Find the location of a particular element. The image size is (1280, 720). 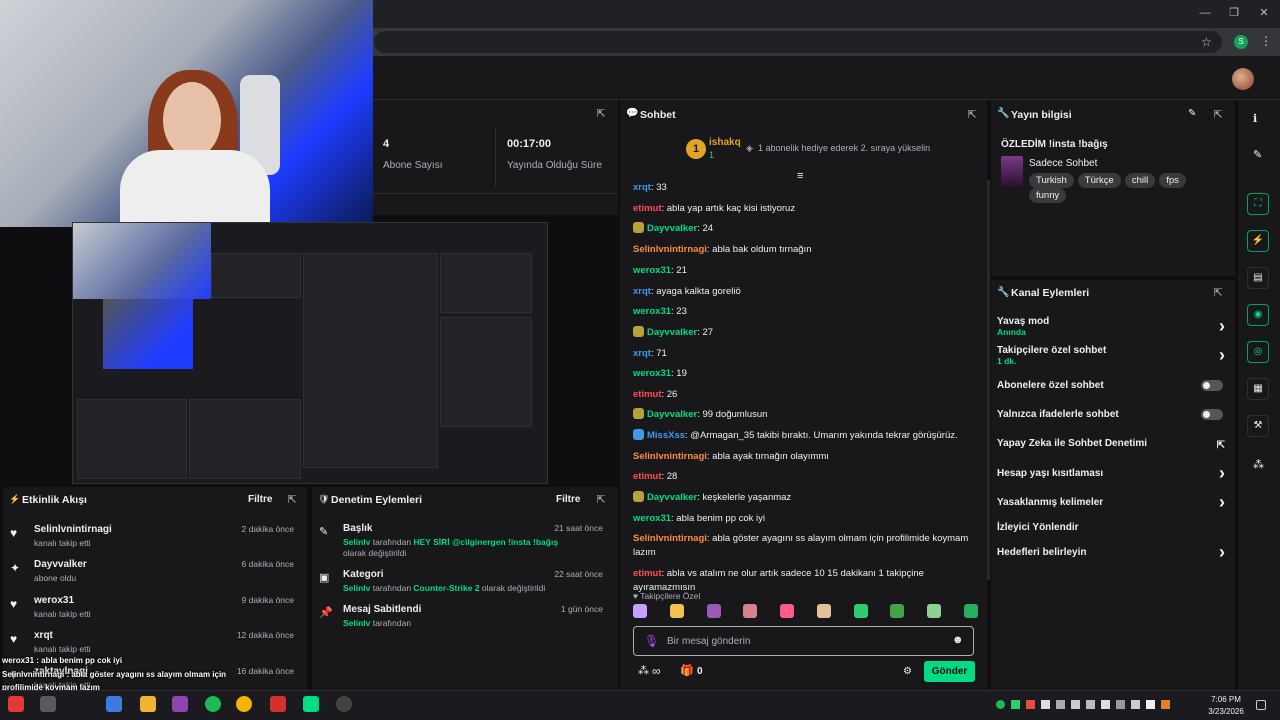

obs-icon is located at coordinates (344, 704).